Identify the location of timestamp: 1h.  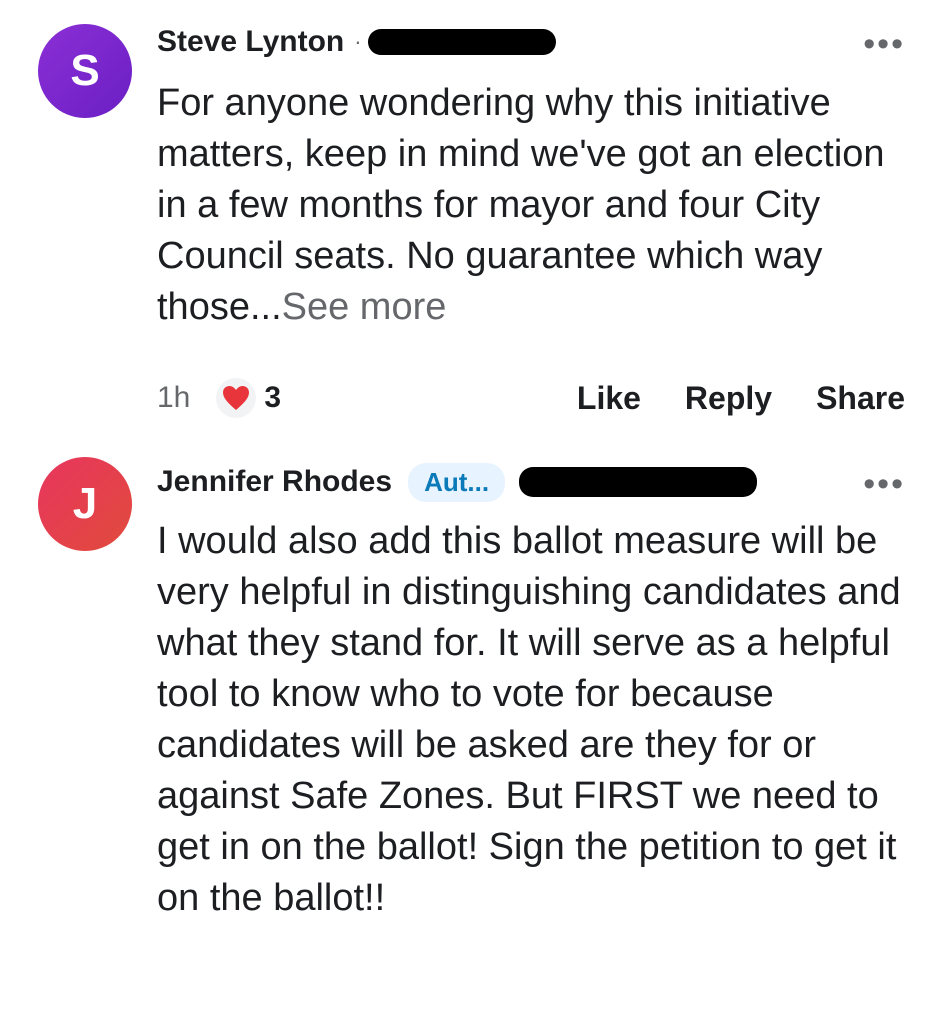
(173, 398).